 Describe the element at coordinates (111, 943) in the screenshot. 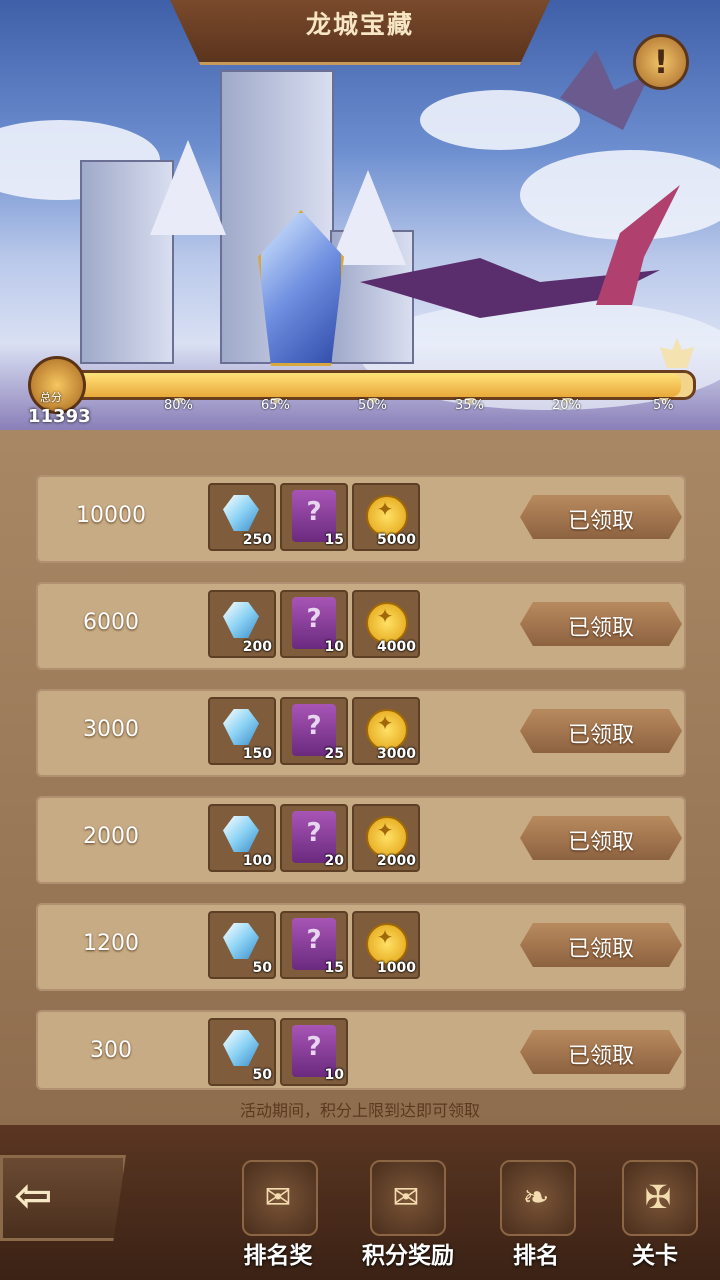

I see `reward-threshold: 1200` at that location.